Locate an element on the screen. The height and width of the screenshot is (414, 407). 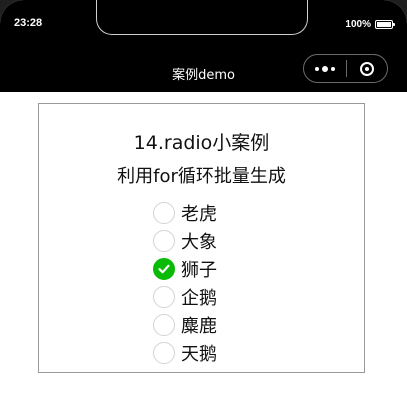
page-subtitle: 利用for循环批量生成 is located at coordinates (201, 176).